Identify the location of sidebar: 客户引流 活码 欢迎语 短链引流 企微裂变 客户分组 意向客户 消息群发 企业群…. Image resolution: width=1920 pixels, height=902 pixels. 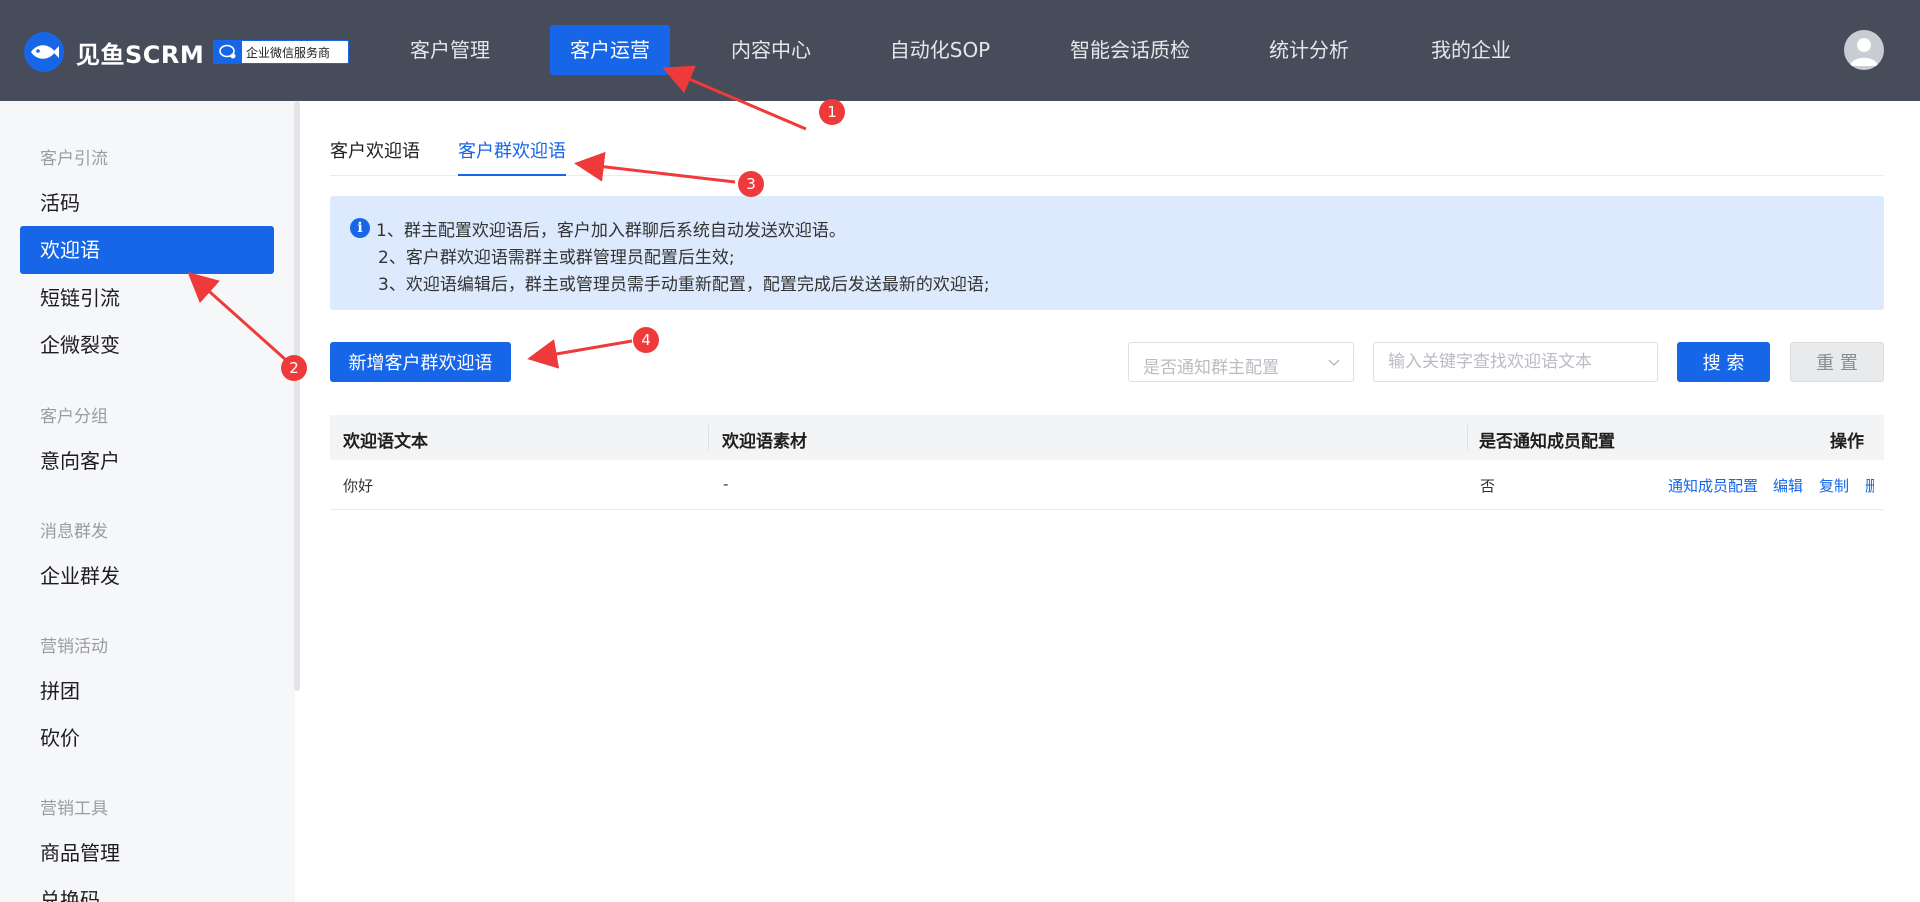
(147, 501).